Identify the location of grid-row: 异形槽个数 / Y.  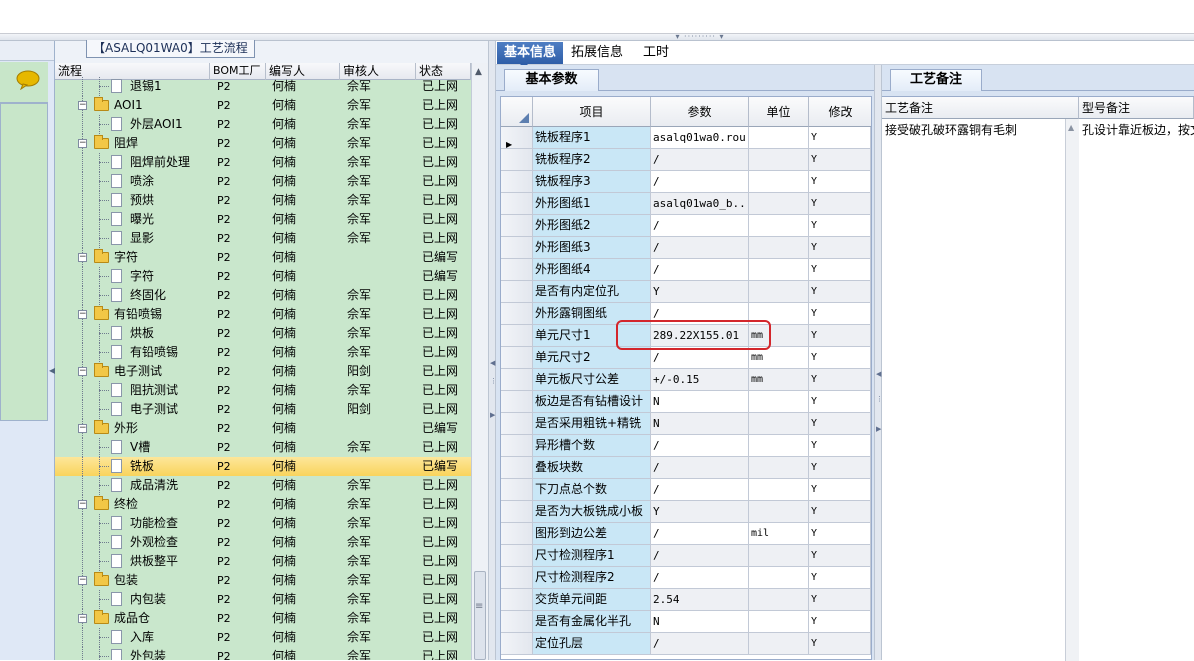
(686, 446).